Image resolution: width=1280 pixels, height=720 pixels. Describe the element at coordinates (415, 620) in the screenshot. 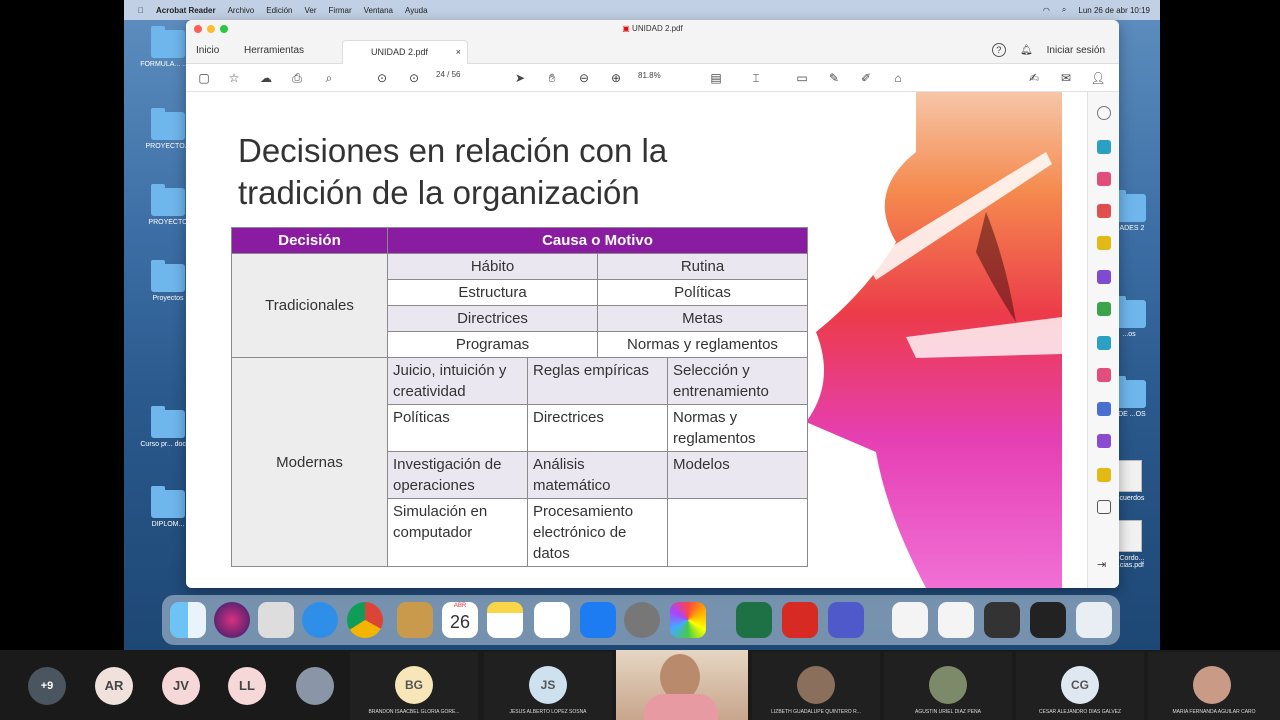

I see `contacts-icon` at that location.